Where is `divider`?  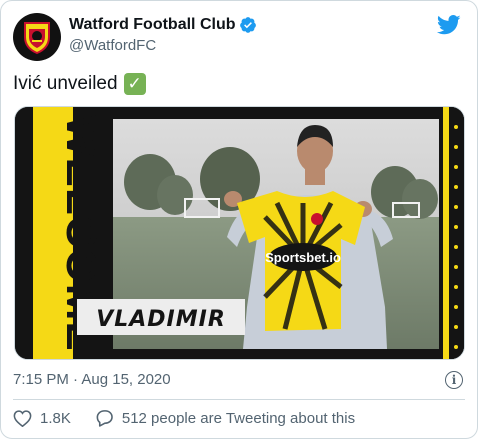
divider is located at coordinates (239, 399).